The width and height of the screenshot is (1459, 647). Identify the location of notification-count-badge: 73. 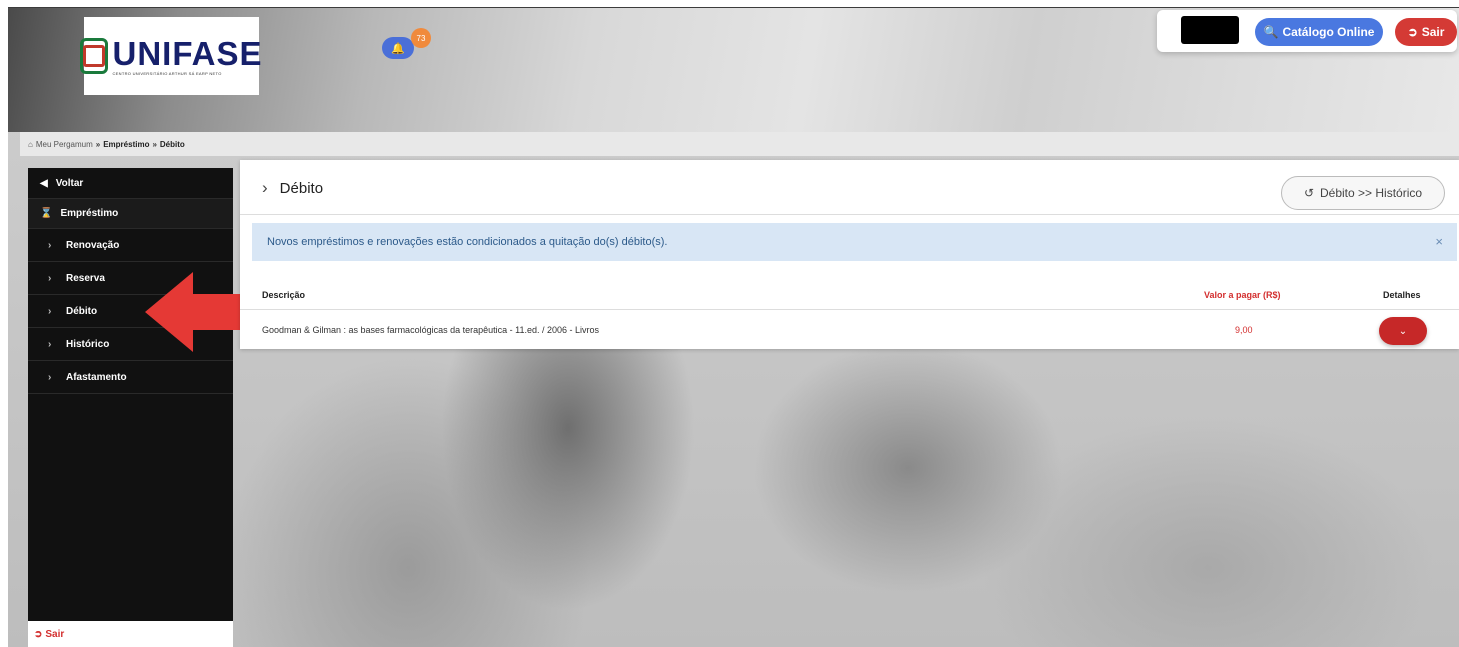
(421, 38).